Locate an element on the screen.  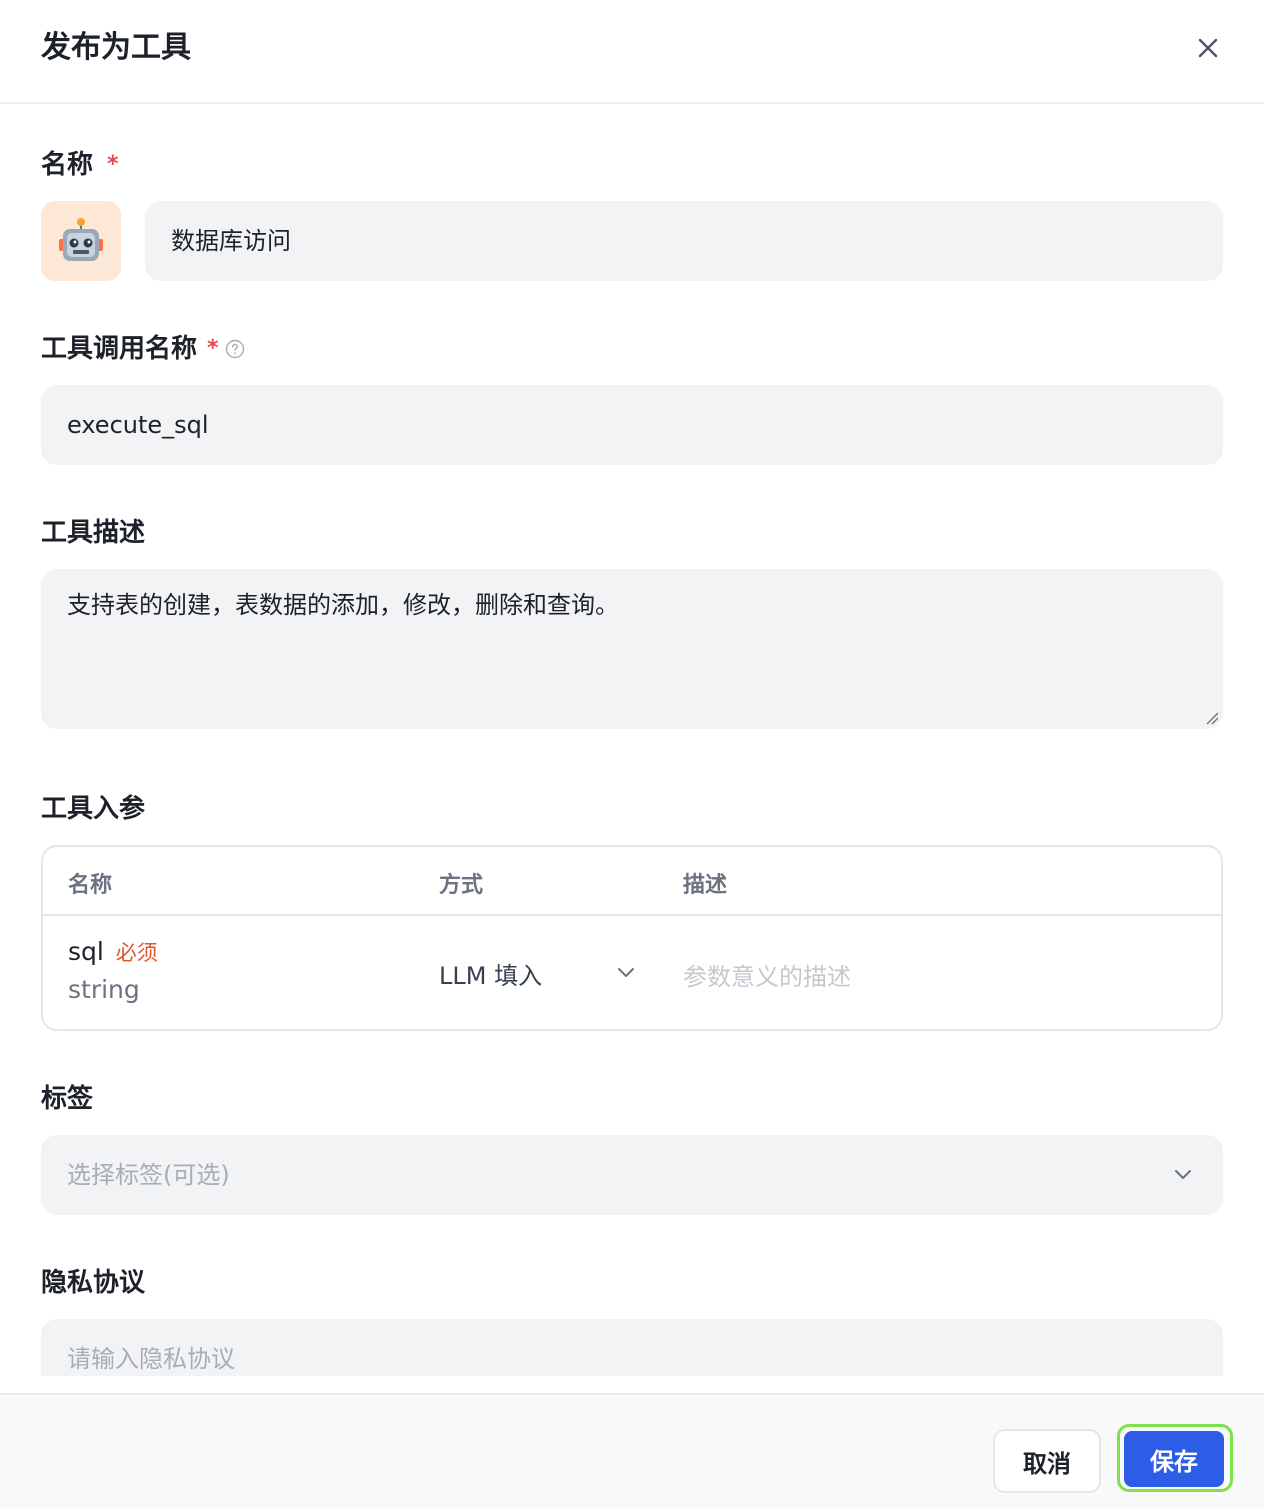
tool-avatar is located at coordinates (81, 241).